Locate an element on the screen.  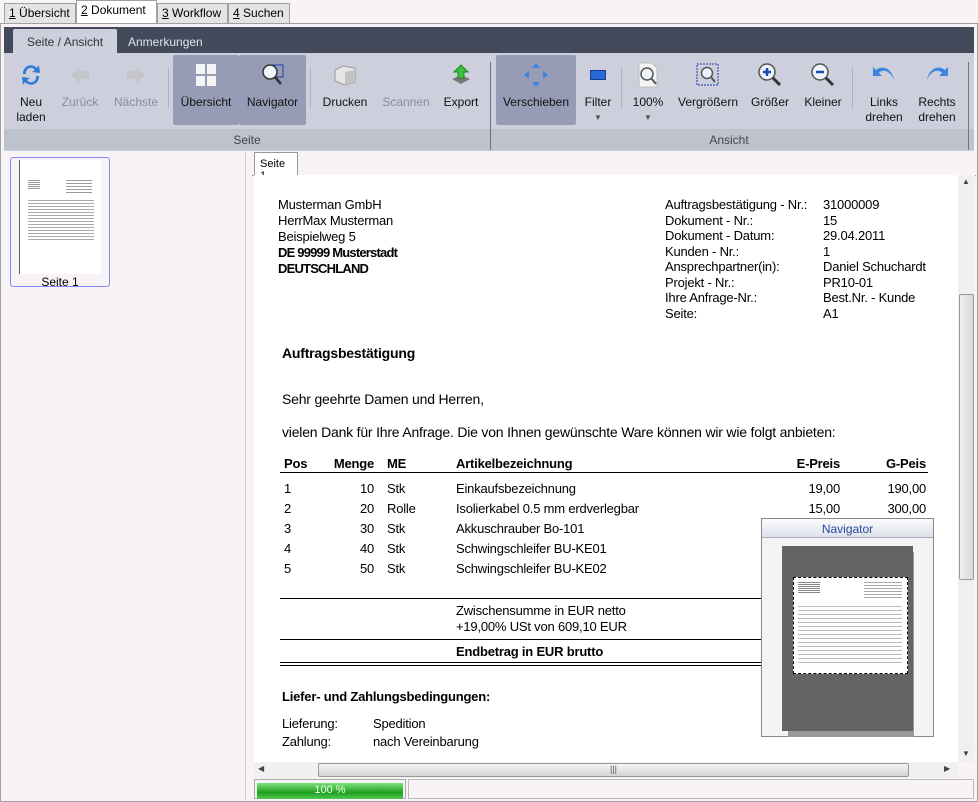
zoom-in-button: Größer is located at coordinates (770, 90).